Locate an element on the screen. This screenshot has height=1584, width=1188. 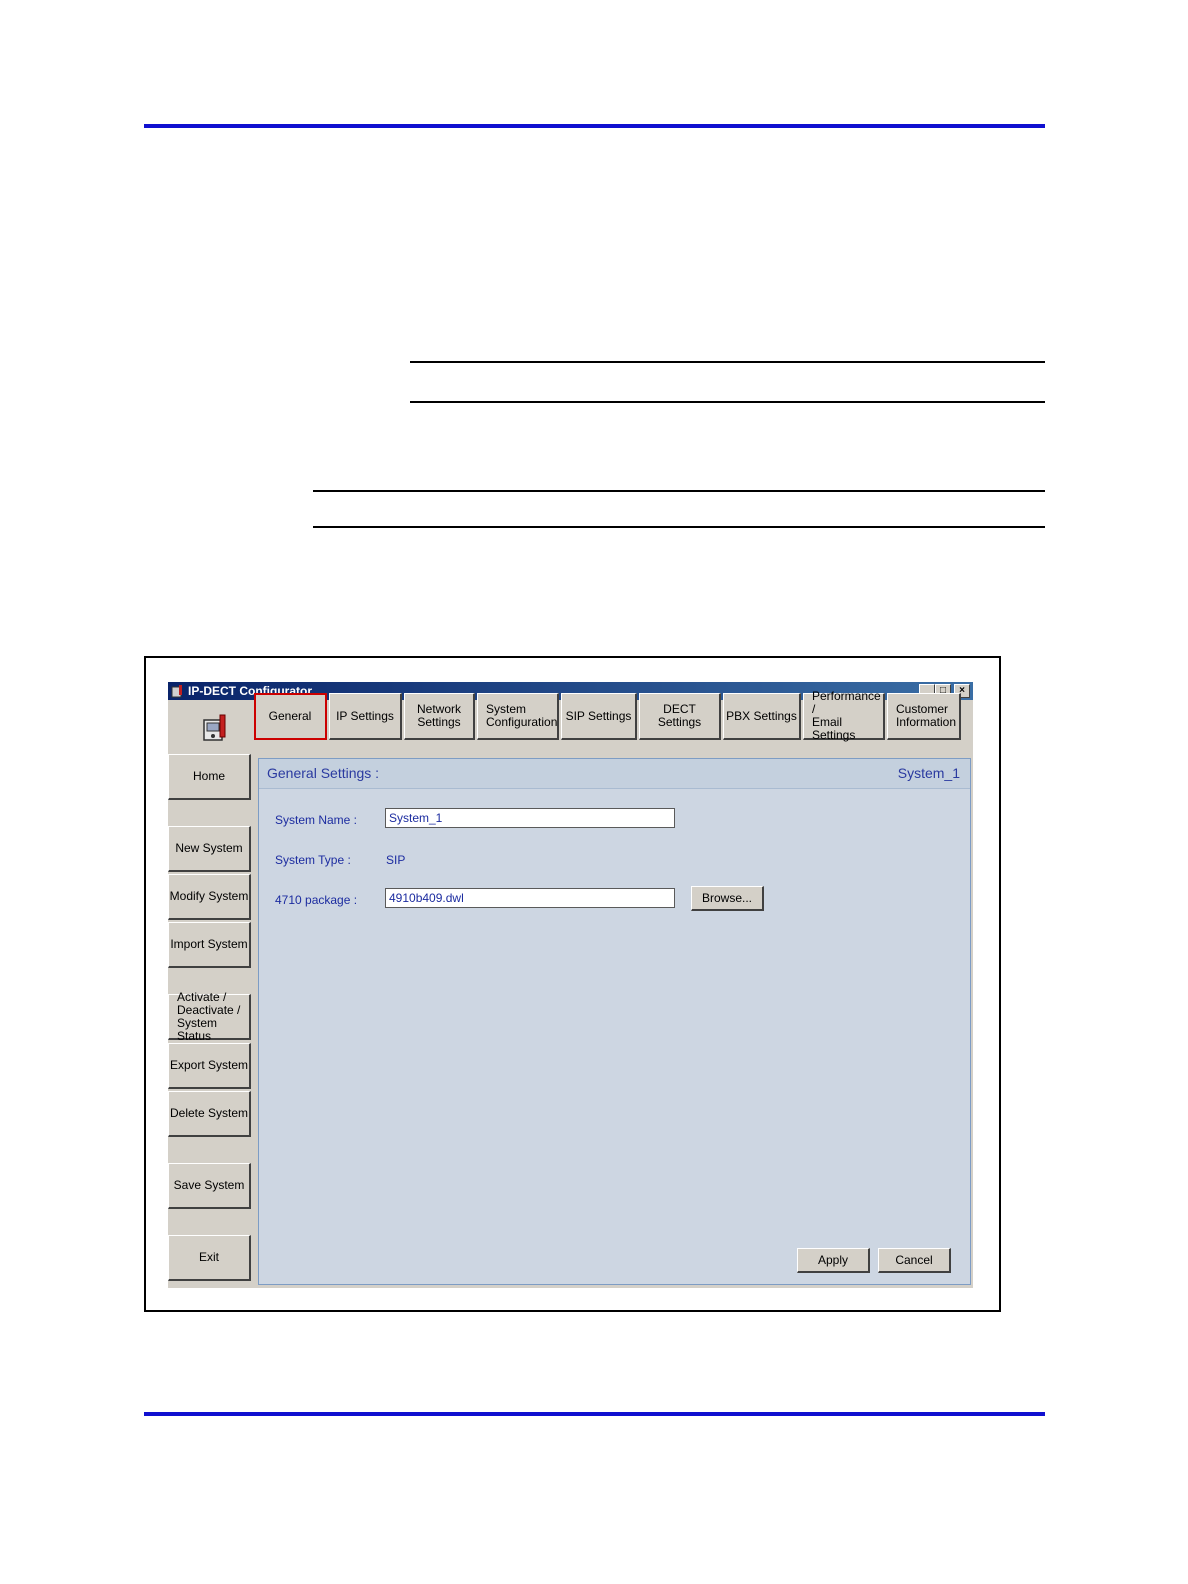
package-input is located at coordinates (530, 898).